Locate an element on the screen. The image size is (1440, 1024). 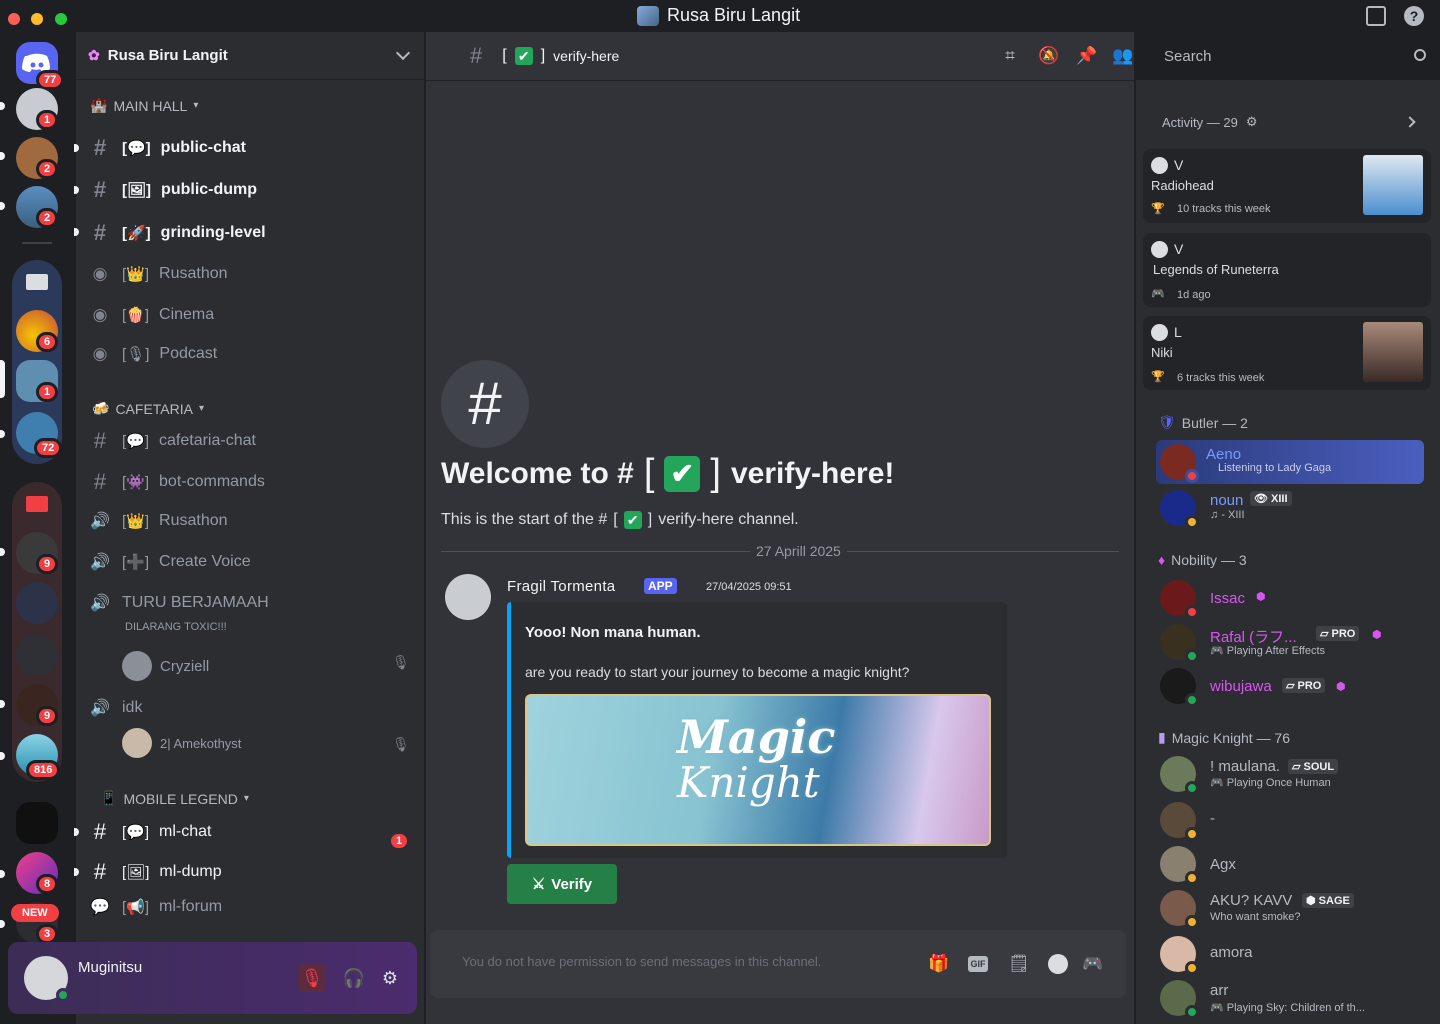
member-maulana: ! maulana. ▱ SOUL 🎮 Playing Once Human is located at coordinates (1296, 774).